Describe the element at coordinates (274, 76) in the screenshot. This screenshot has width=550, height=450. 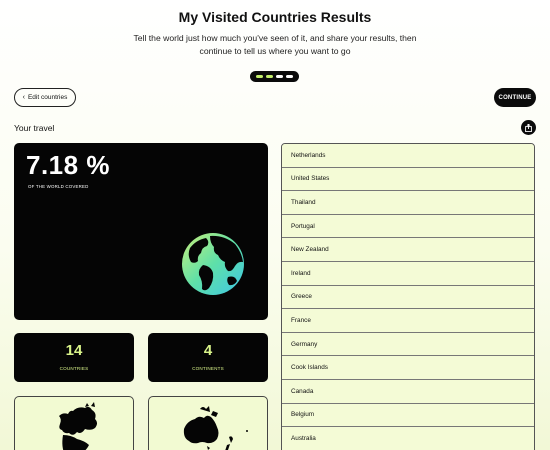
I see `progress-stepper` at that location.